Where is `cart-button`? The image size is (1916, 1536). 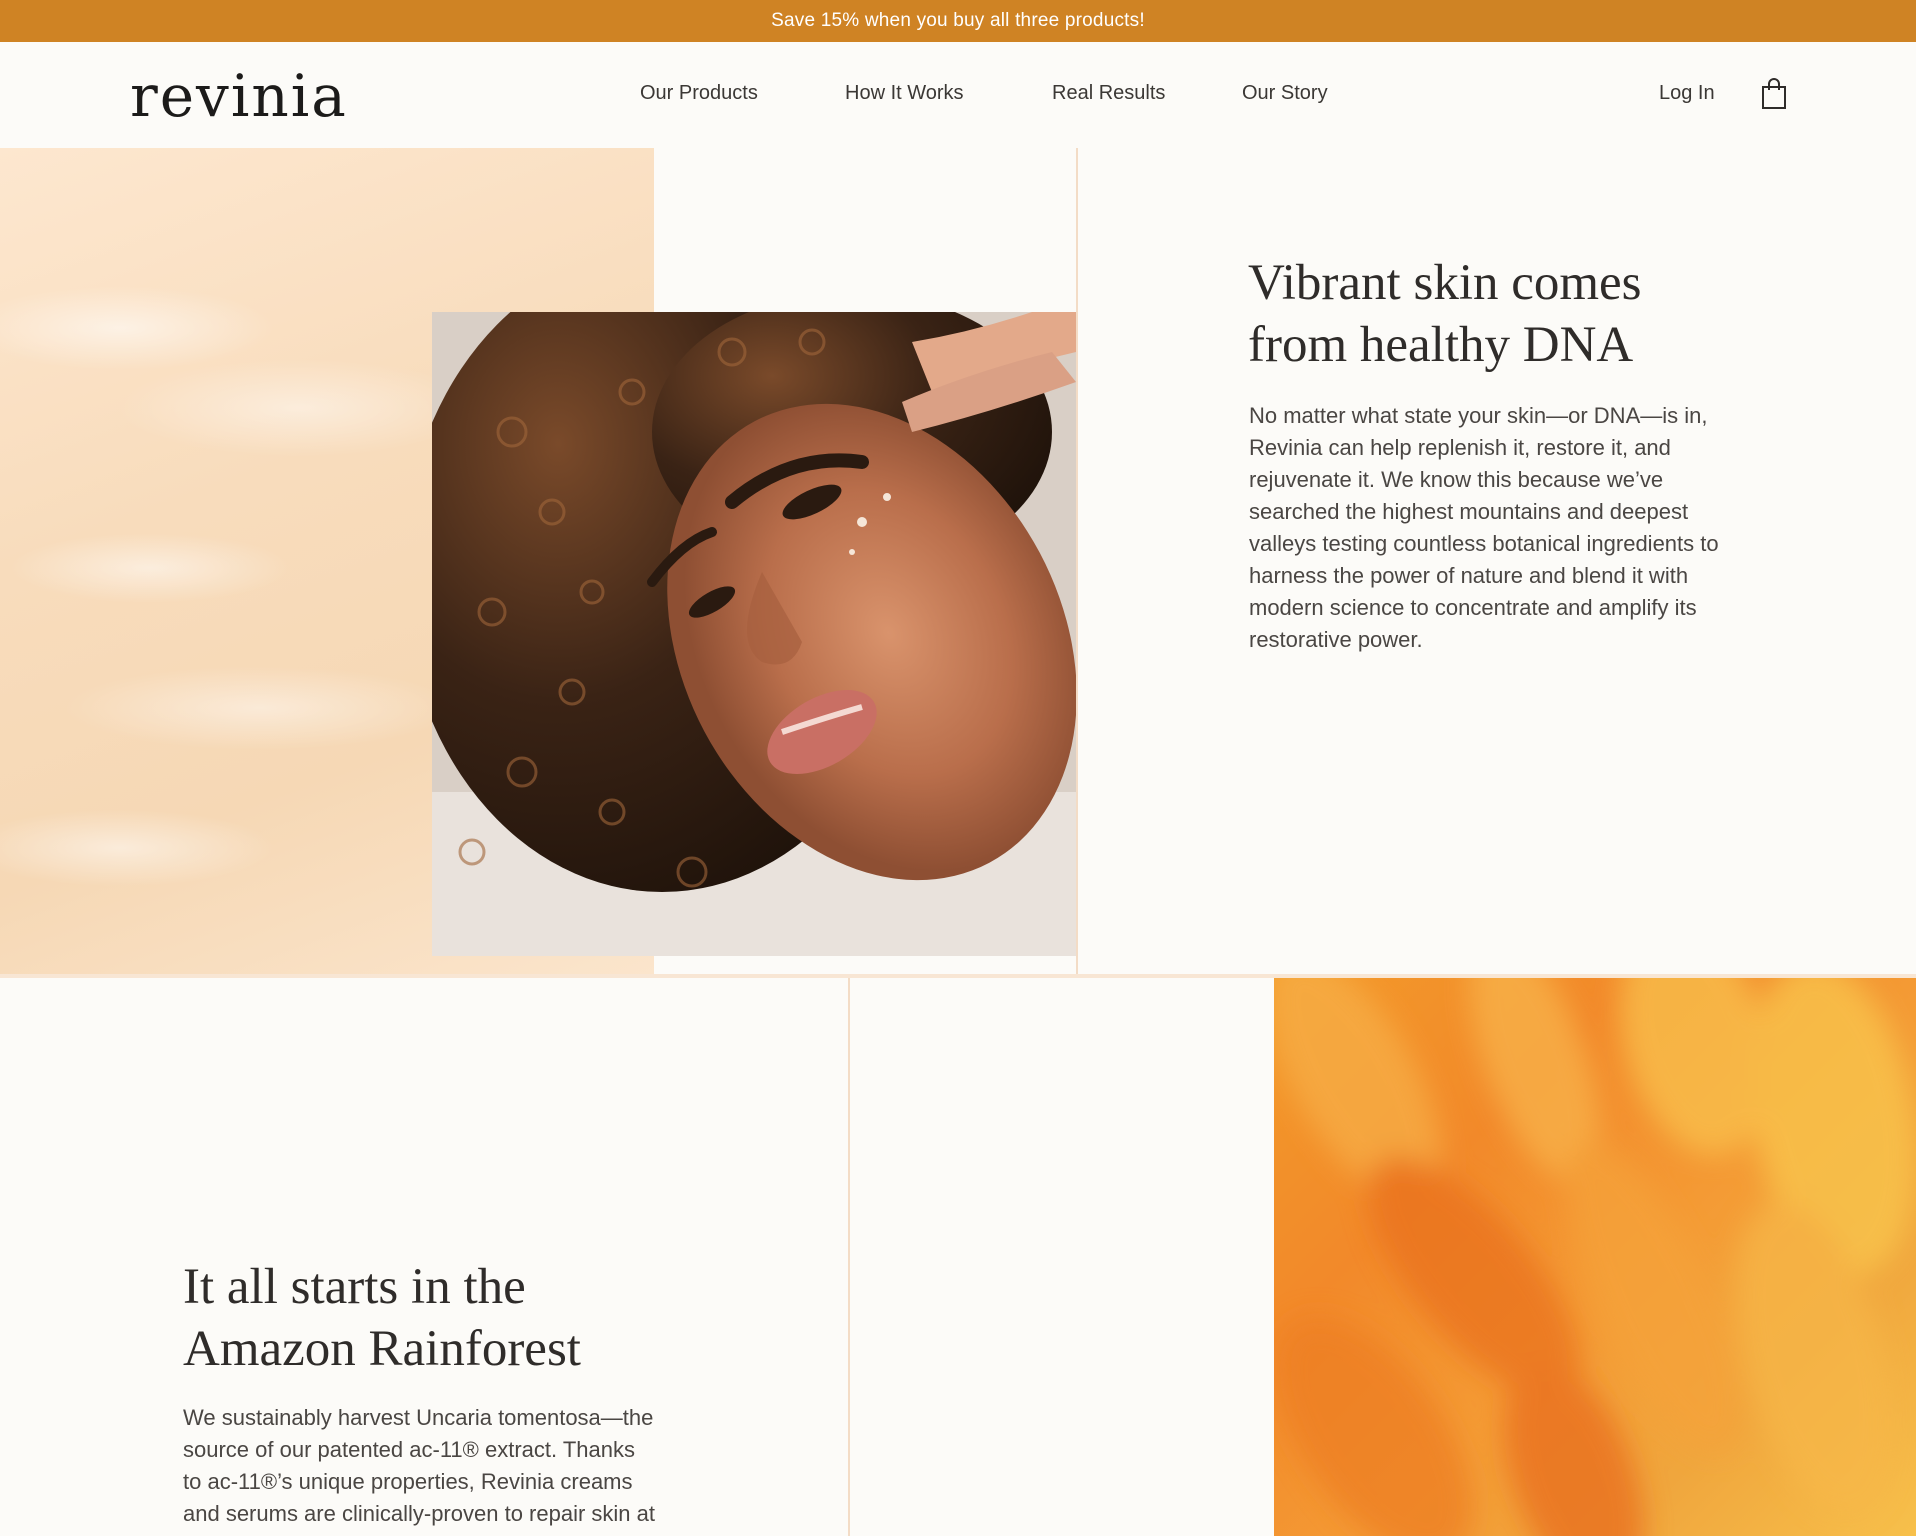 cart-button is located at coordinates (1774, 94).